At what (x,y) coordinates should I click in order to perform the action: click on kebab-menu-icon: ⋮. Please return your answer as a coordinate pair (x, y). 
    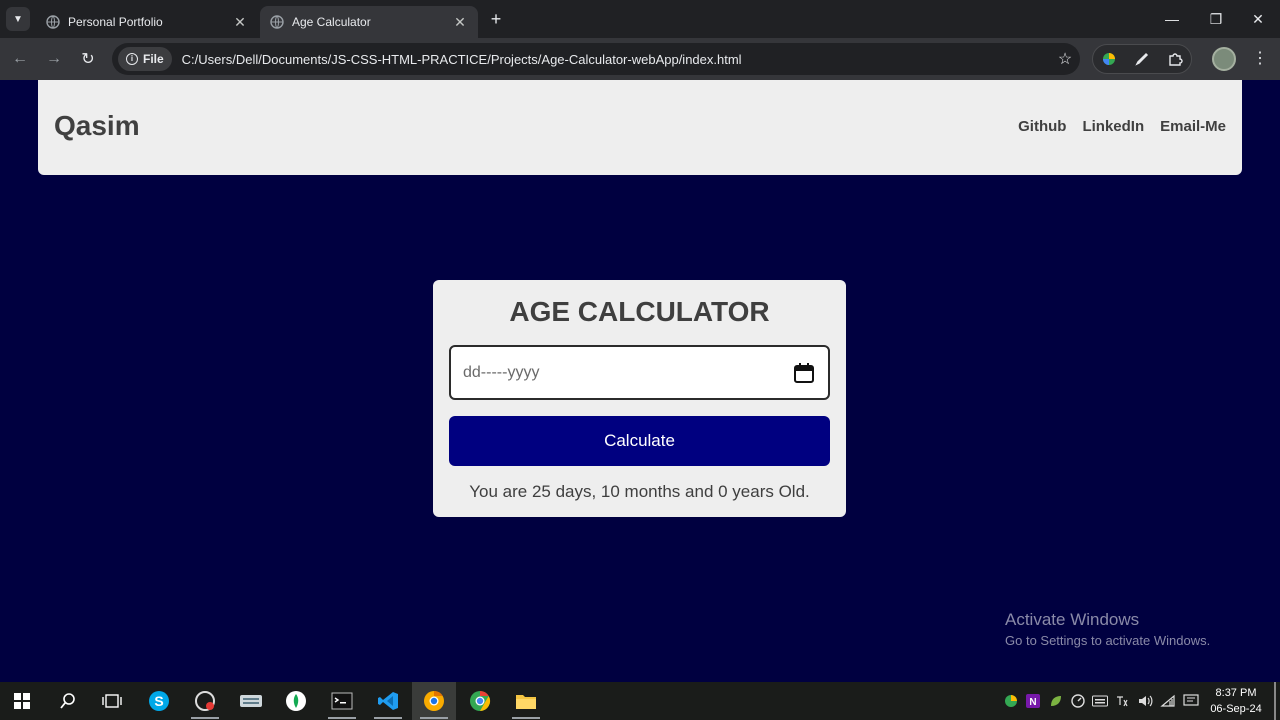
    Looking at the image, I should click on (1260, 59).